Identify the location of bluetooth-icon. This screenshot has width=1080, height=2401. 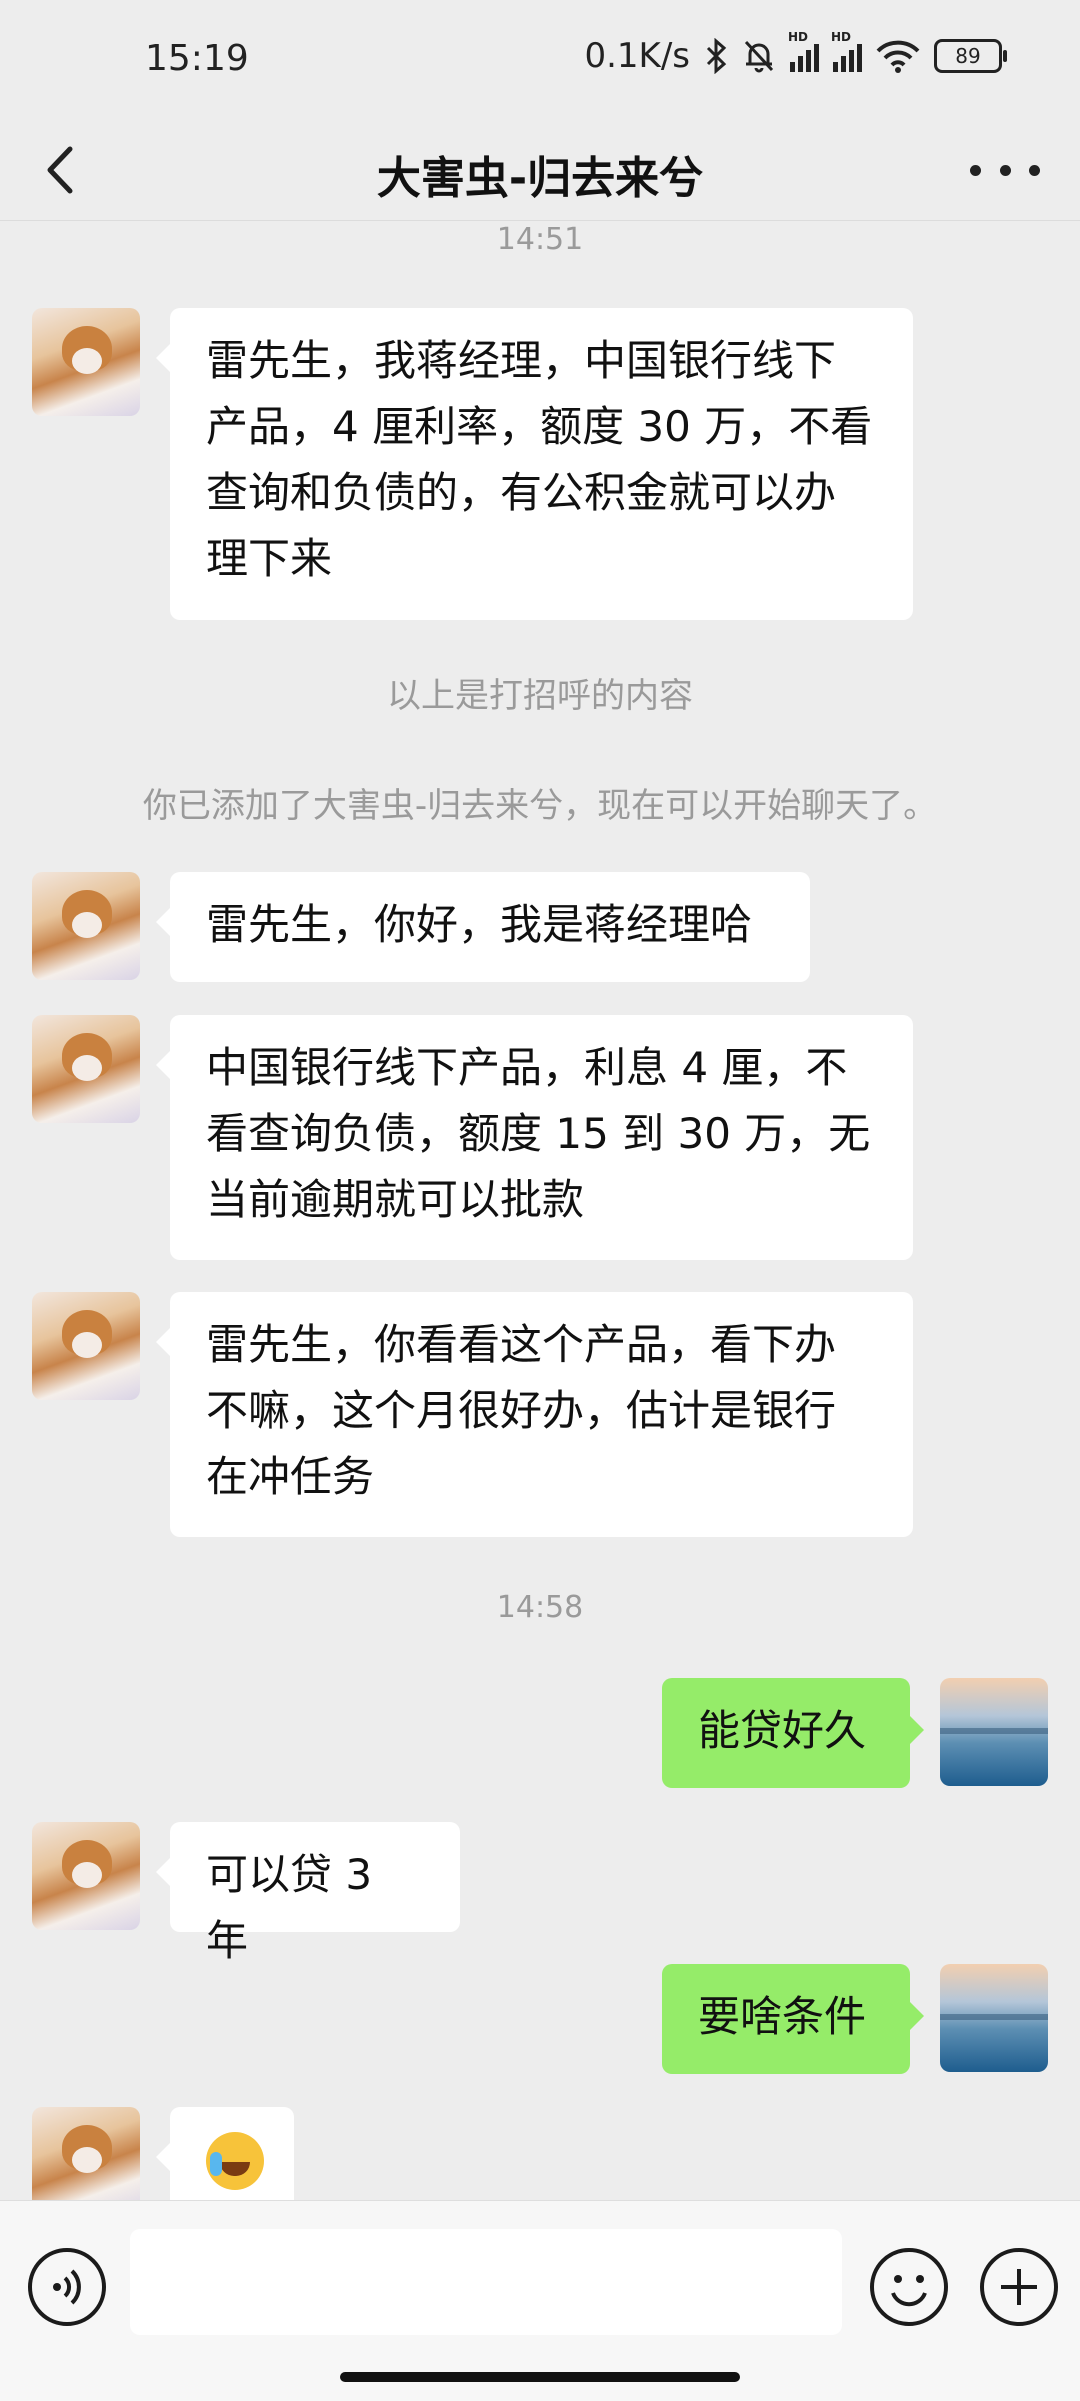
(716, 56).